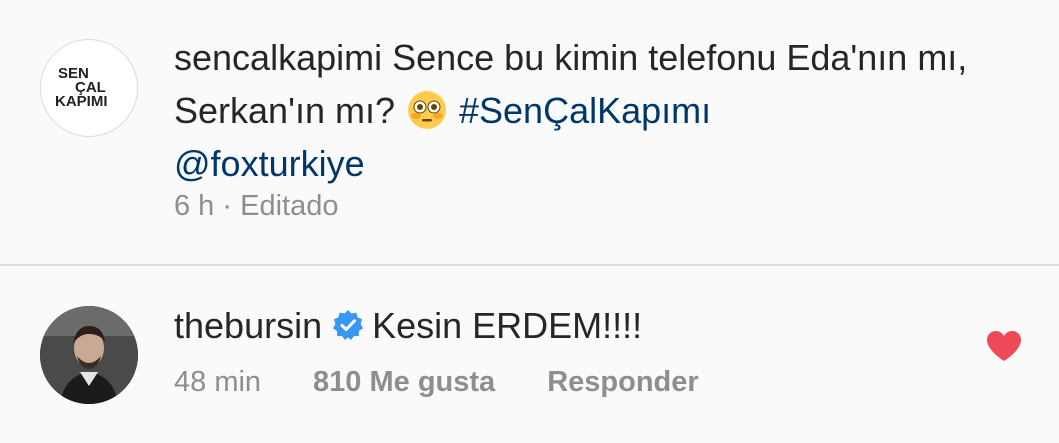 This screenshot has width=1059, height=443. I want to click on comment-meta: 48 min 810 Me gusta Responder, so click(436, 382).